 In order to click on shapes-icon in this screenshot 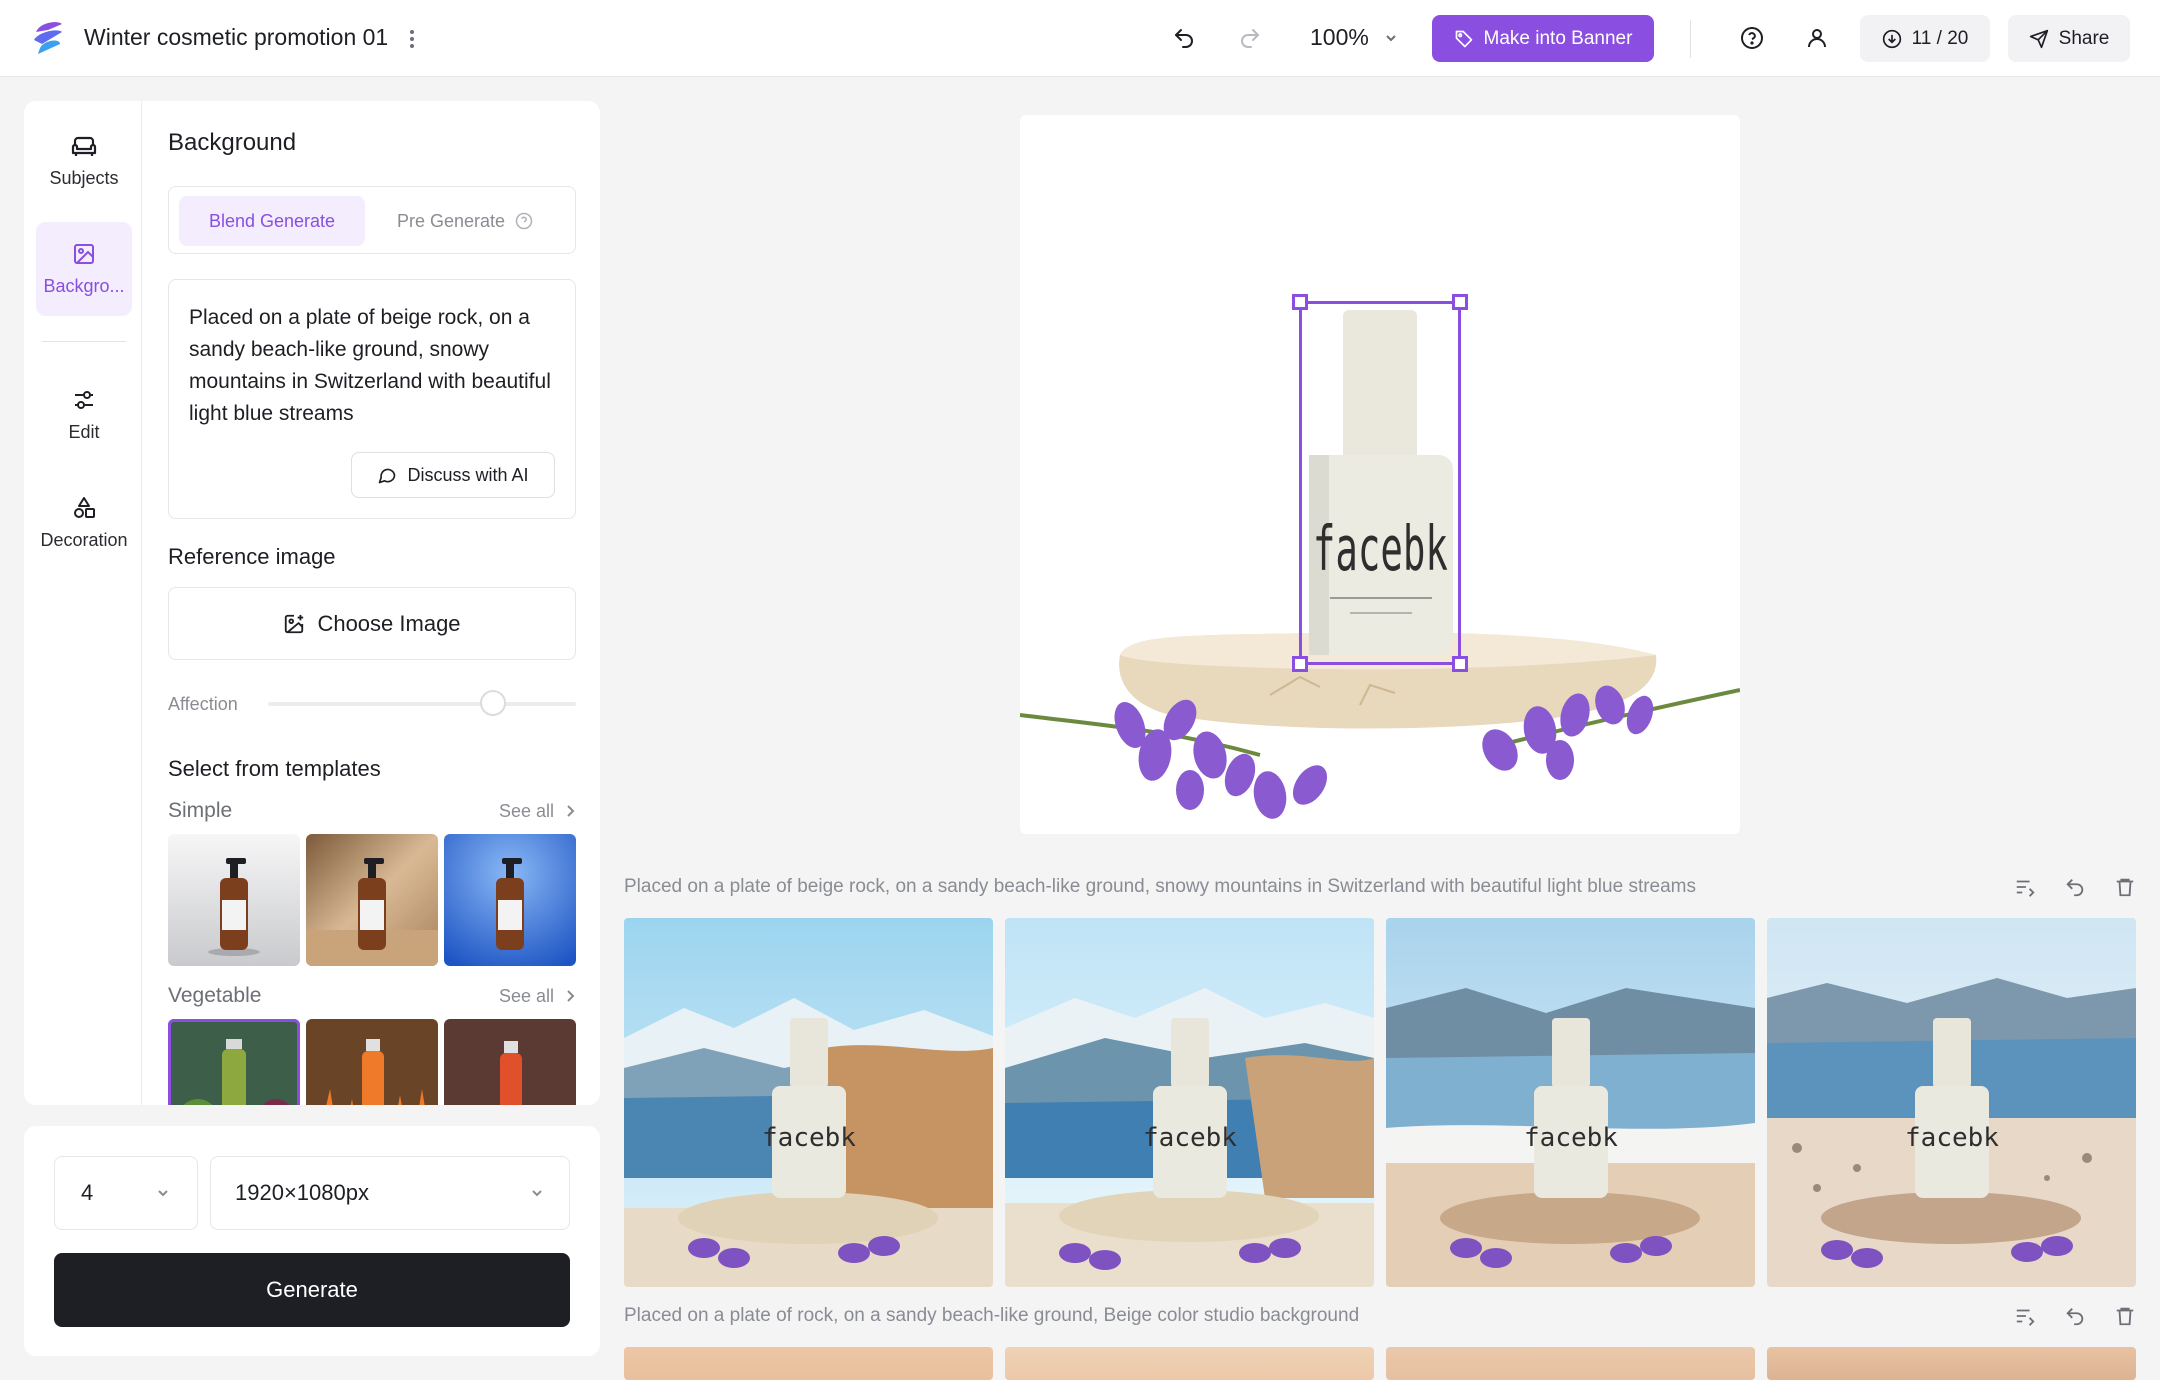, I will do `click(84, 507)`.